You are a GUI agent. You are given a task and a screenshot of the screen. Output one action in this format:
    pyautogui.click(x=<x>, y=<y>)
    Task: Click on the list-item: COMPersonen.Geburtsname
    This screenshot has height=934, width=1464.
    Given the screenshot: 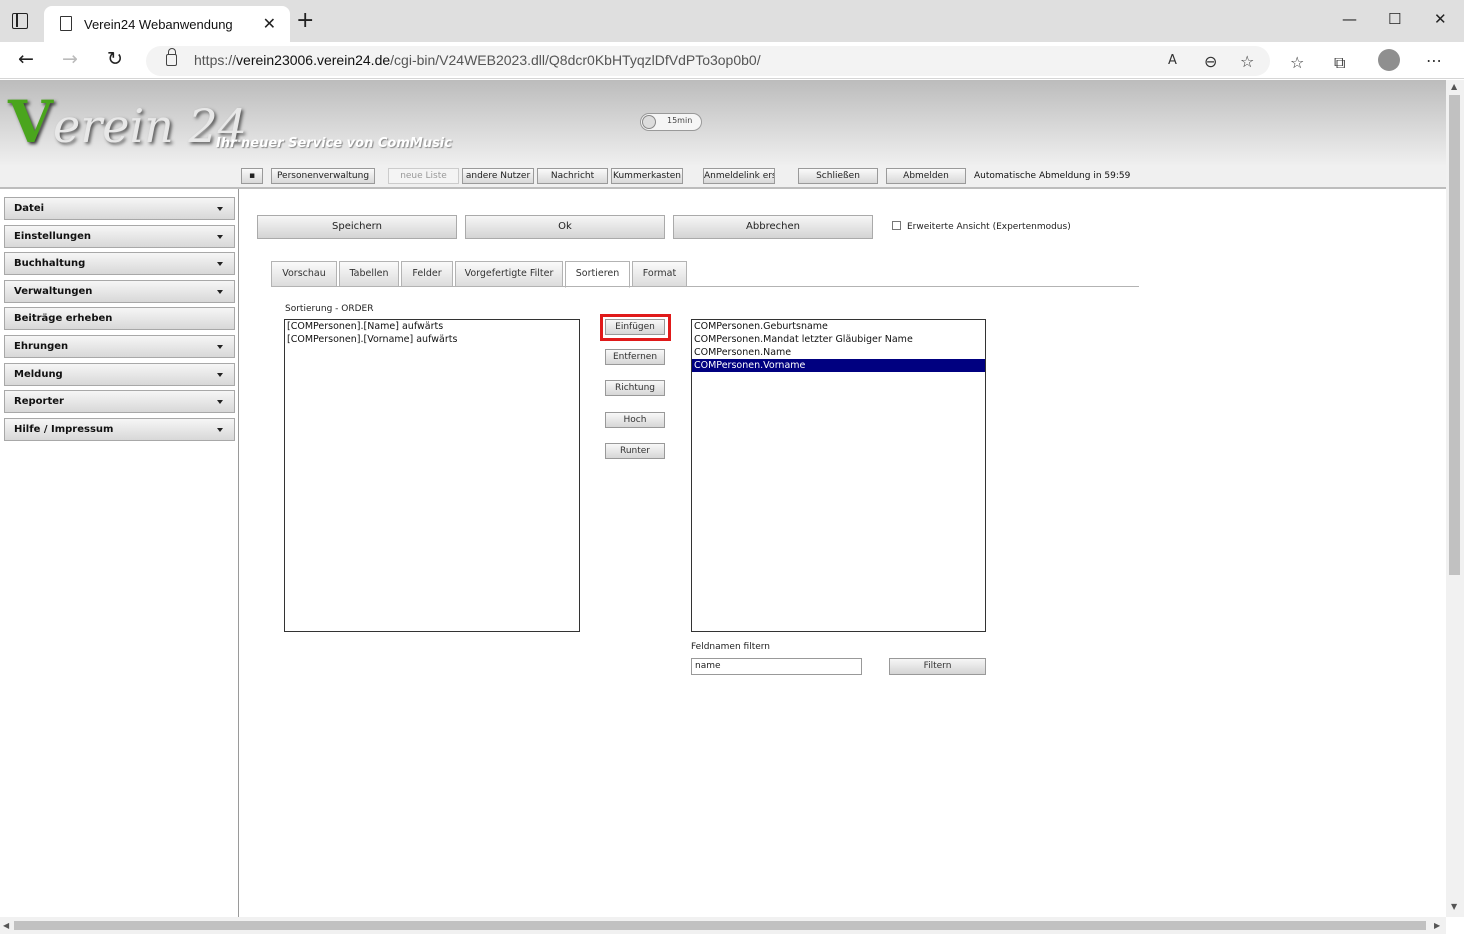 What is the action you would take?
    pyautogui.click(x=838, y=326)
    